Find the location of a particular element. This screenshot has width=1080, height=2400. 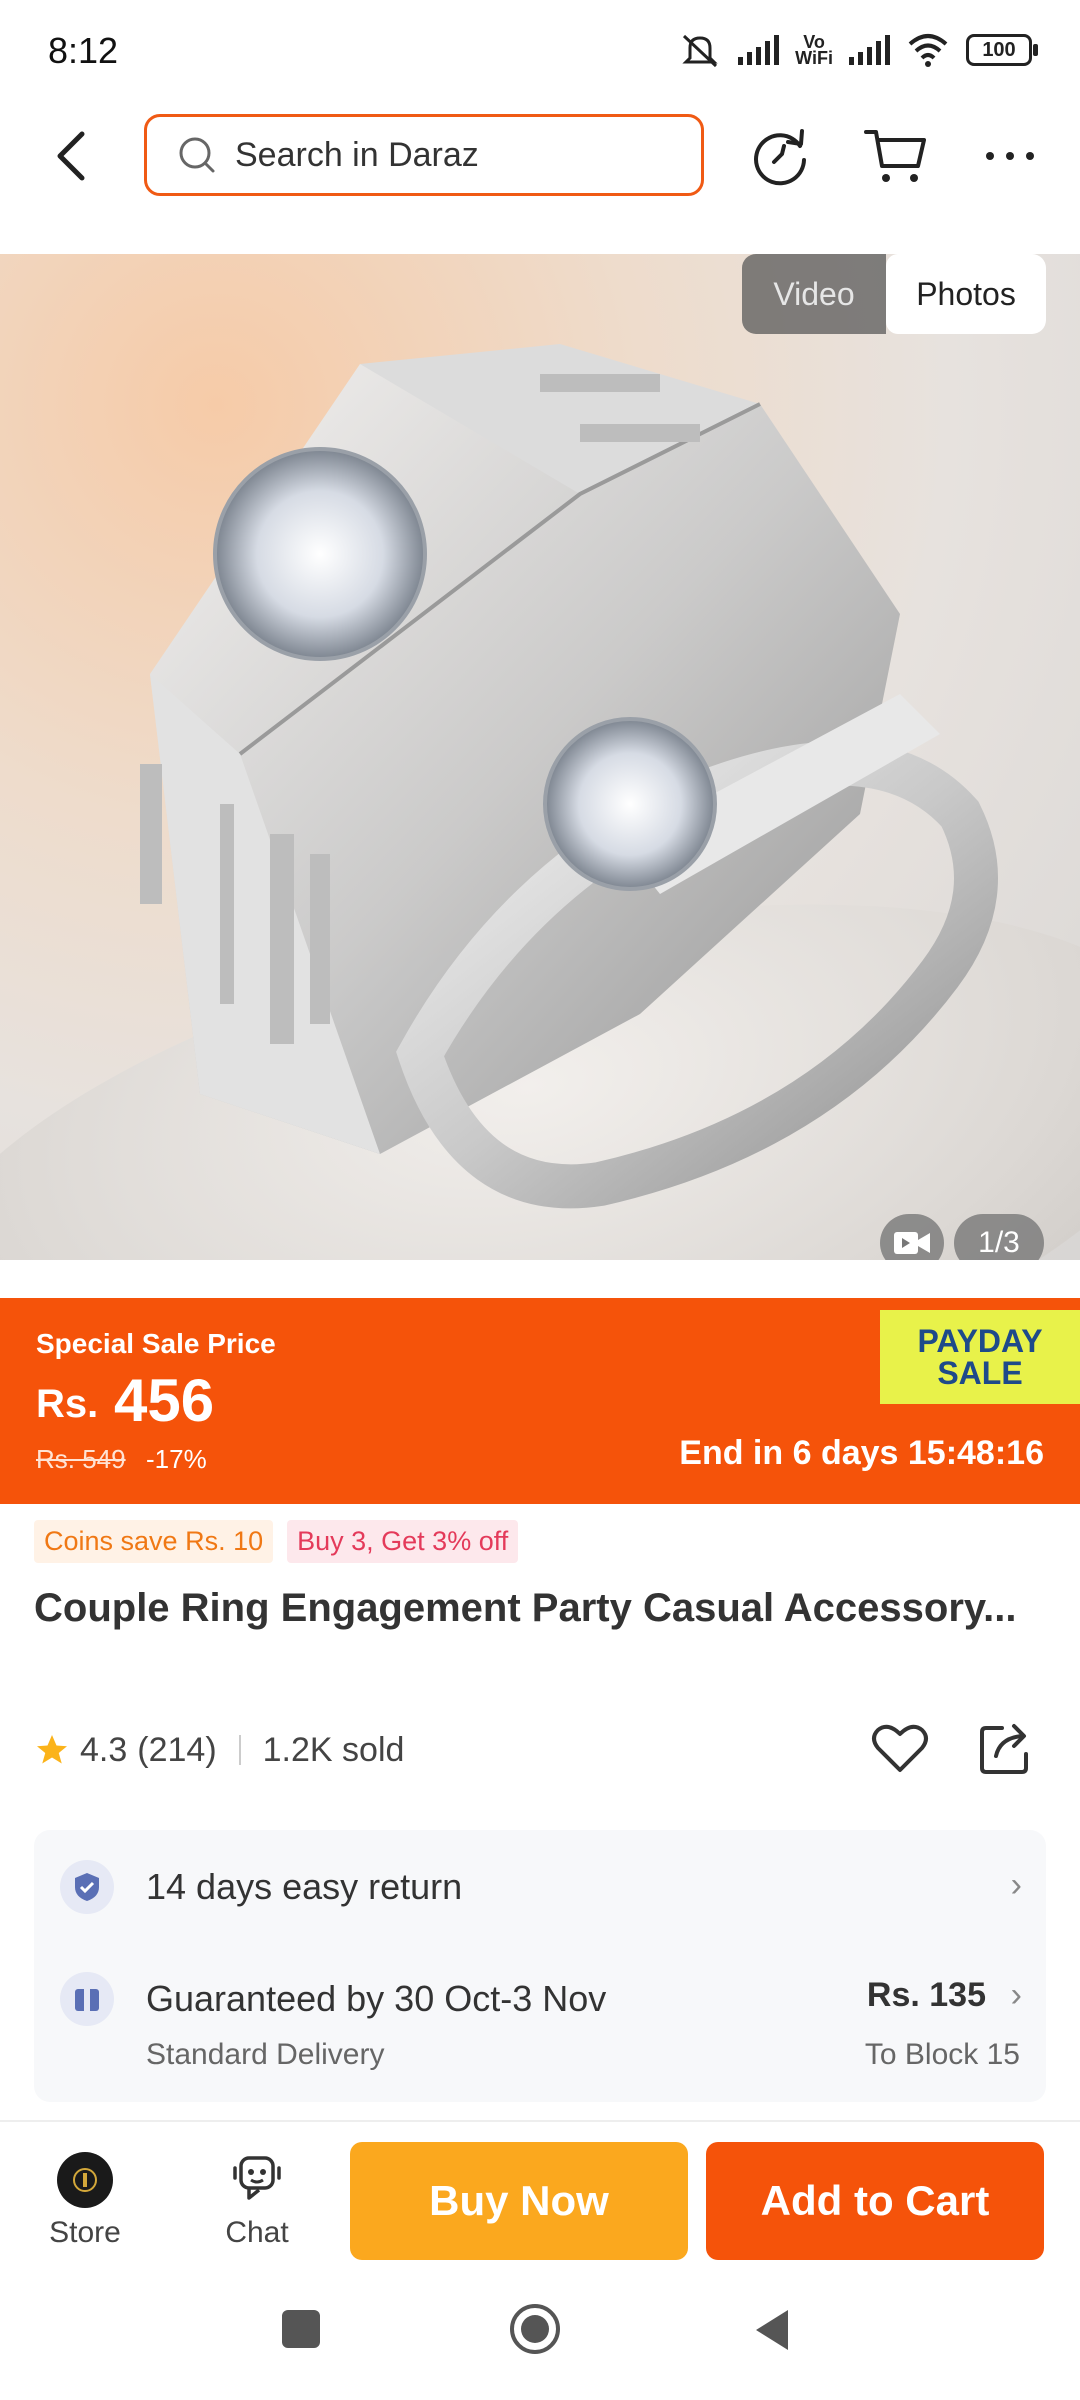

sale-countdown: End in 6 days 15:48:16 is located at coordinates (861, 1453).